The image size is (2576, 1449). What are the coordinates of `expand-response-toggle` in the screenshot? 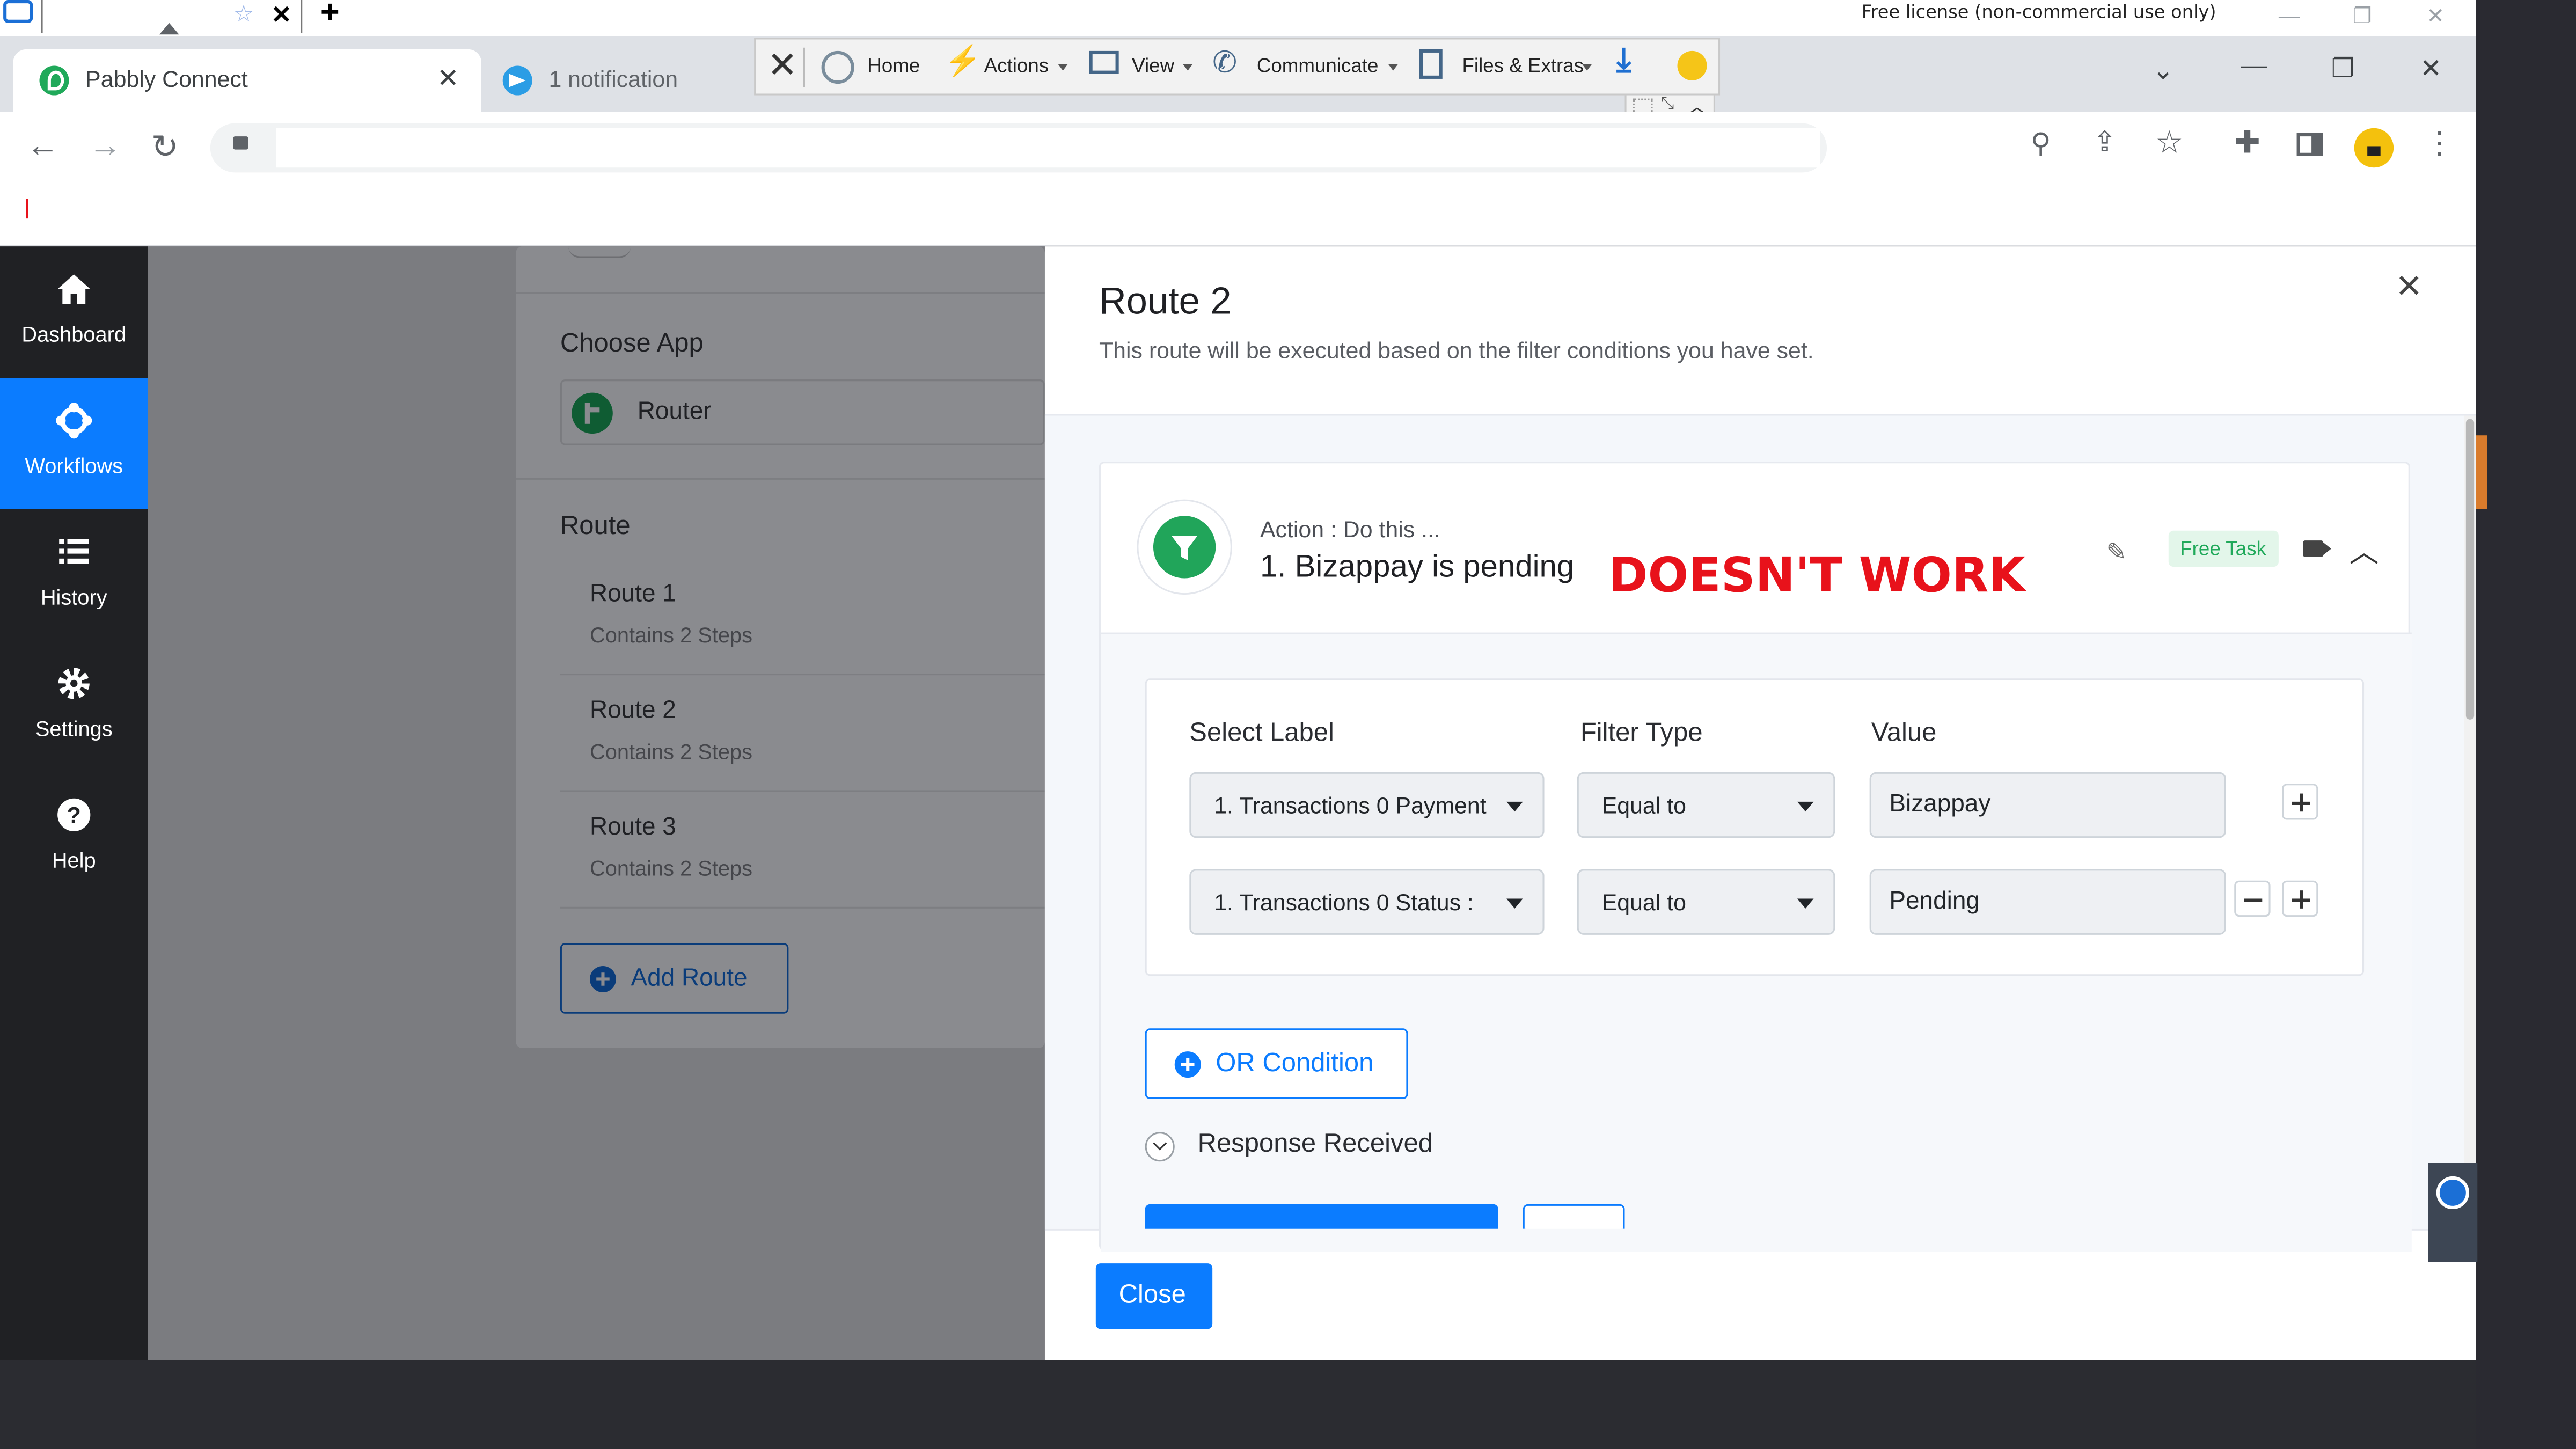 It's located at (1160, 1147).